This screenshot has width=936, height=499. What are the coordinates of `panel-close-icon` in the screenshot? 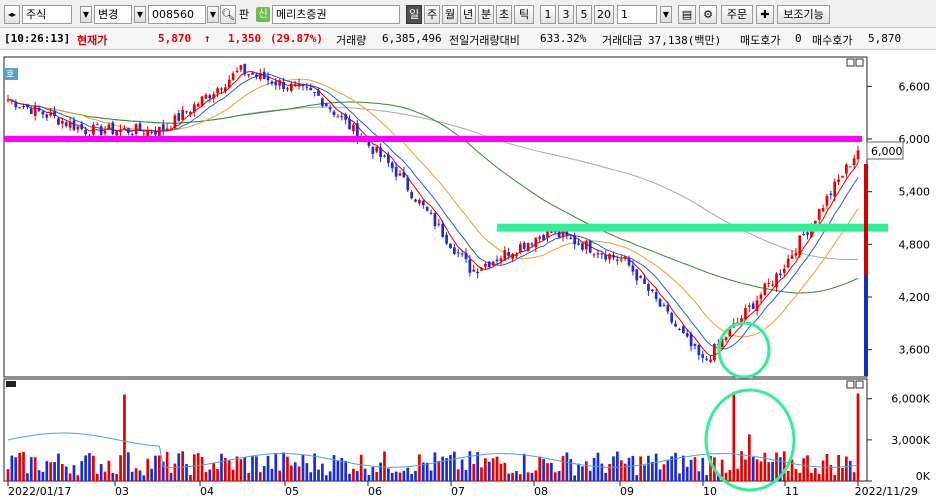 It's located at (859, 62).